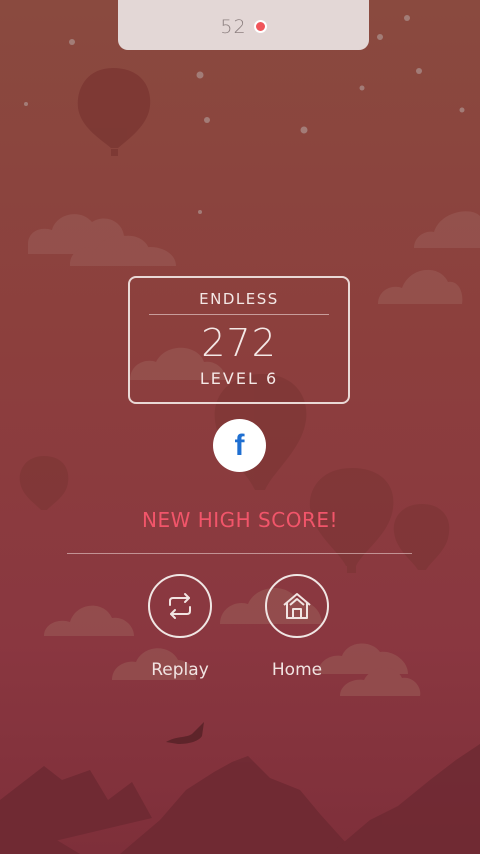 This screenshot has height=854, width=480. I want to click on new-high-score-message: NEW HIGH SCORE!, so click(239, 520).